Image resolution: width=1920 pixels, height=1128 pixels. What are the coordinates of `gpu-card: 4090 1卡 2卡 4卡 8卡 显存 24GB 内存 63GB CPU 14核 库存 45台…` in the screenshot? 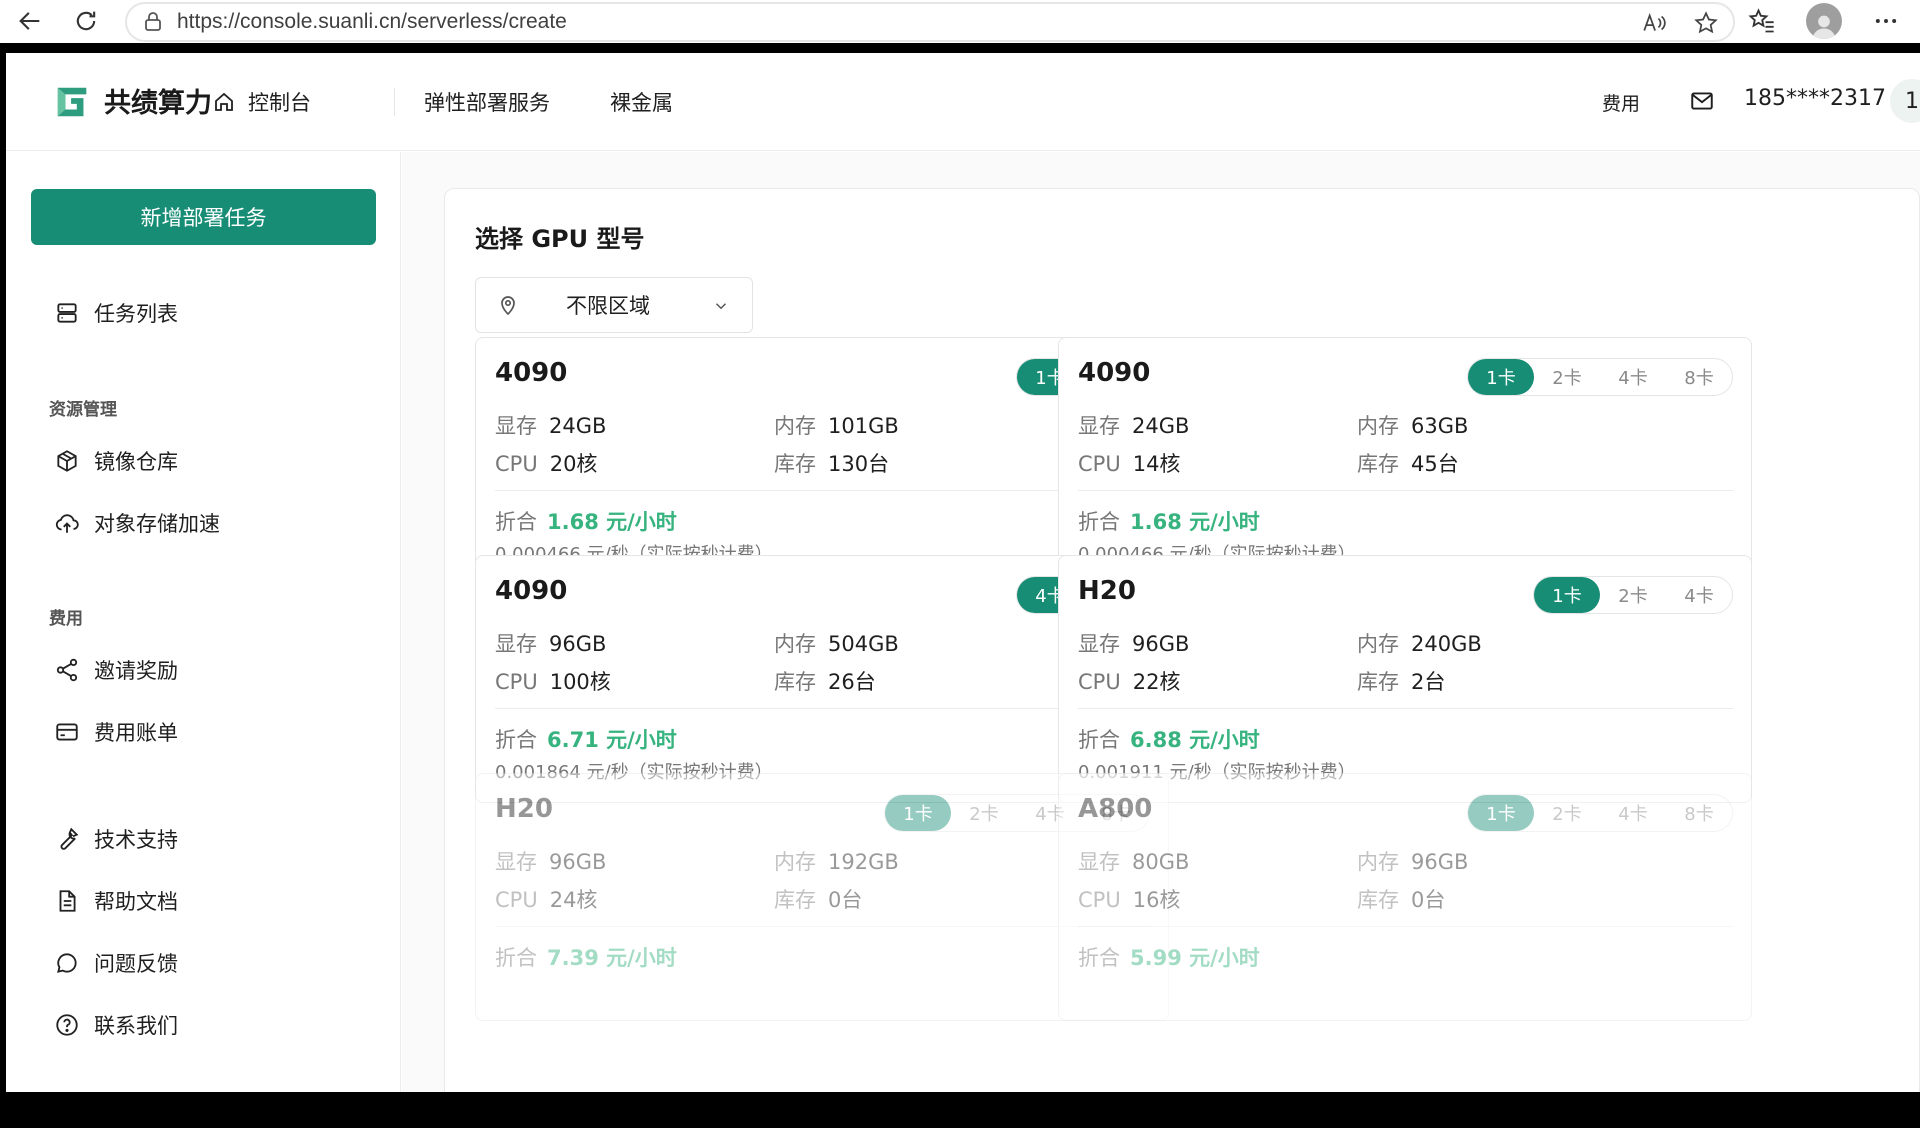 It's located at (1405, 461).